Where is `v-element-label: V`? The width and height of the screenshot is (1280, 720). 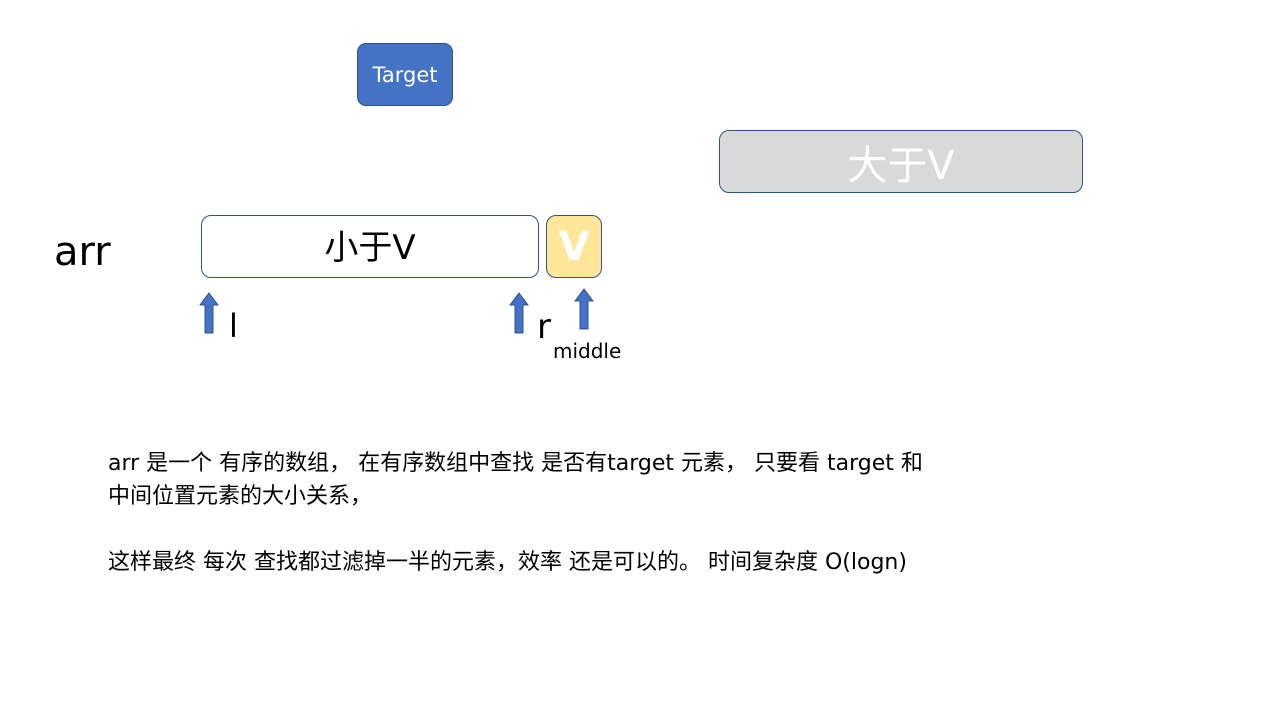 v-element-label: V is located at coordinates (574, 246).